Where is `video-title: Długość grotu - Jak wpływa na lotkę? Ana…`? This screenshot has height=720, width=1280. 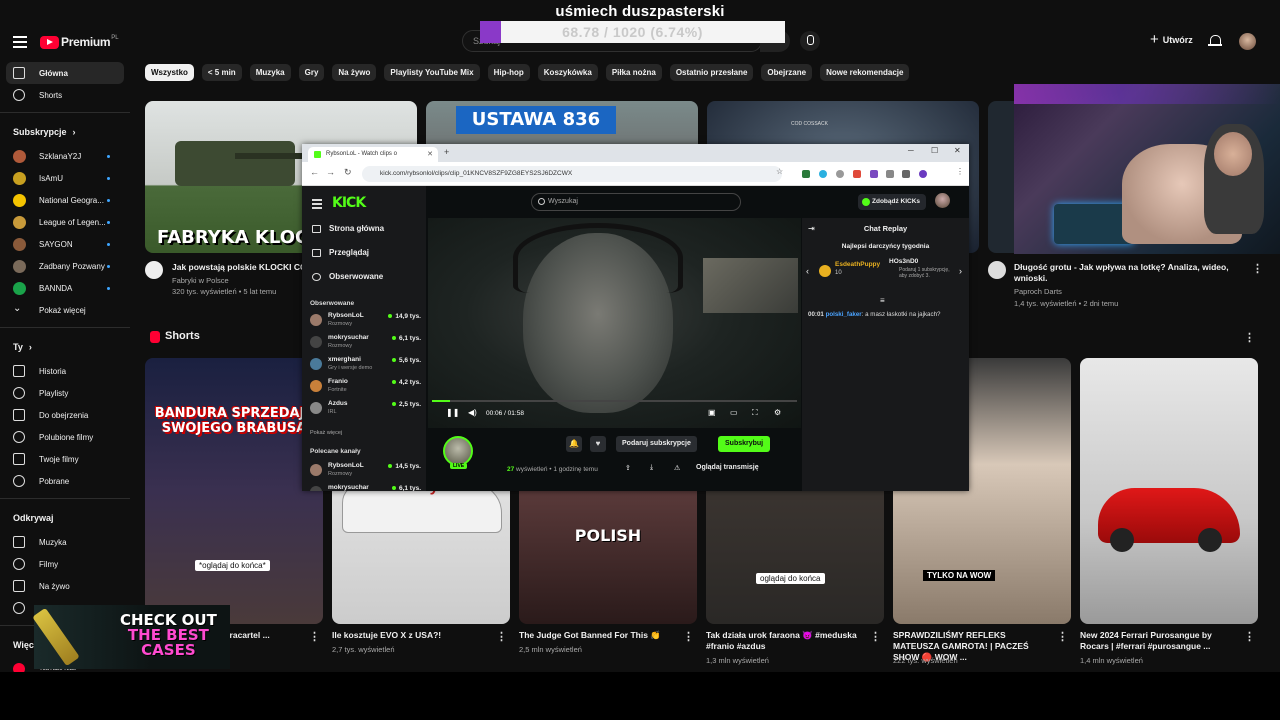 video-title: Długość grotu - Jak wpływa na lotkę? Ana… is located at coordinates (1129, 273).